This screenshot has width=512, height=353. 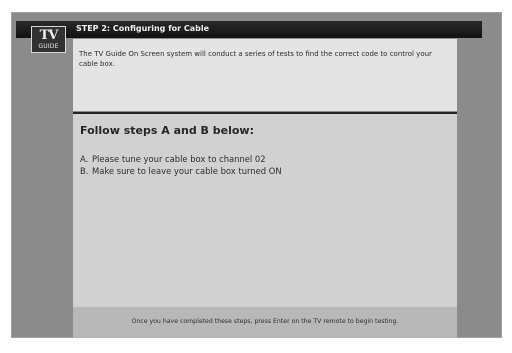 I want to click on step-title: STEP 2: Configuring for Cable, so click(x=143, y=28).